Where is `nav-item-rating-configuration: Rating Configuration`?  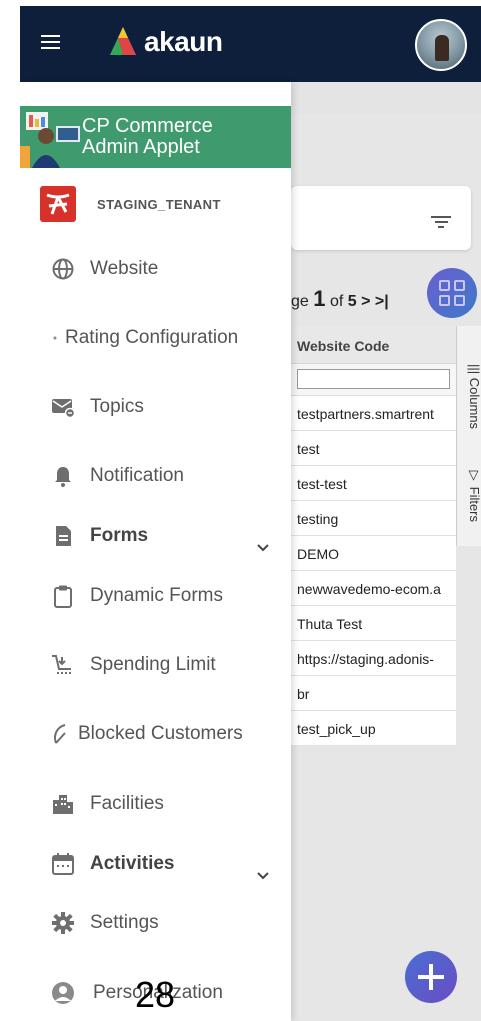
nav-item-rating-configuration: Rating Configuration is located at coordinates (155, 338).